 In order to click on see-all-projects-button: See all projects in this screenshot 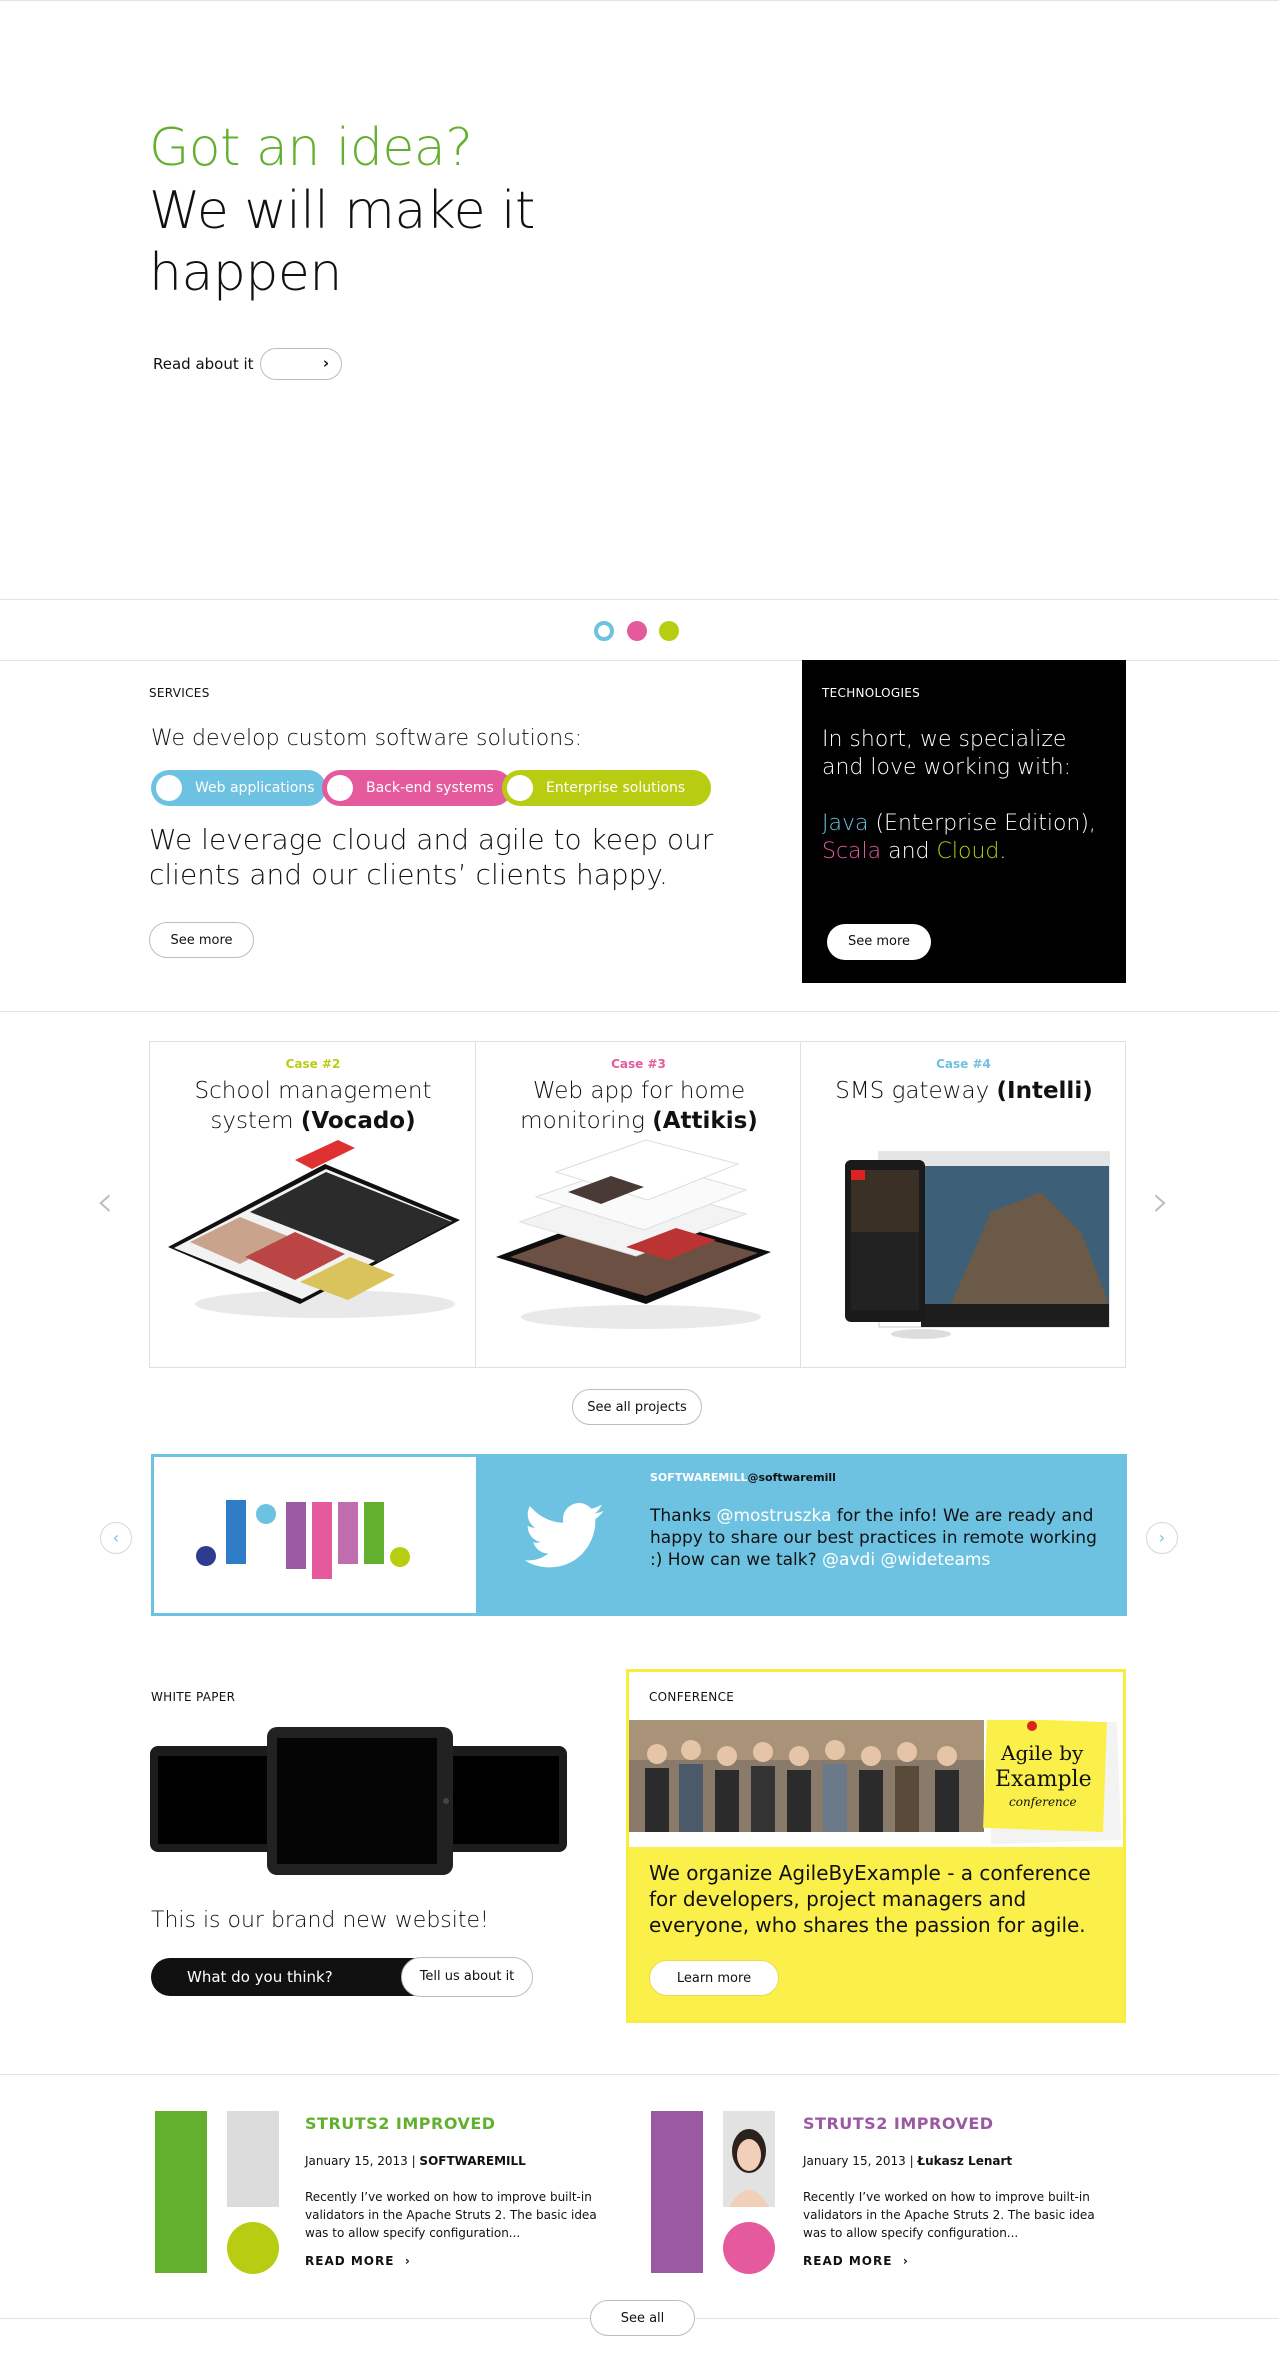, I will do `click(637, 1407)`.